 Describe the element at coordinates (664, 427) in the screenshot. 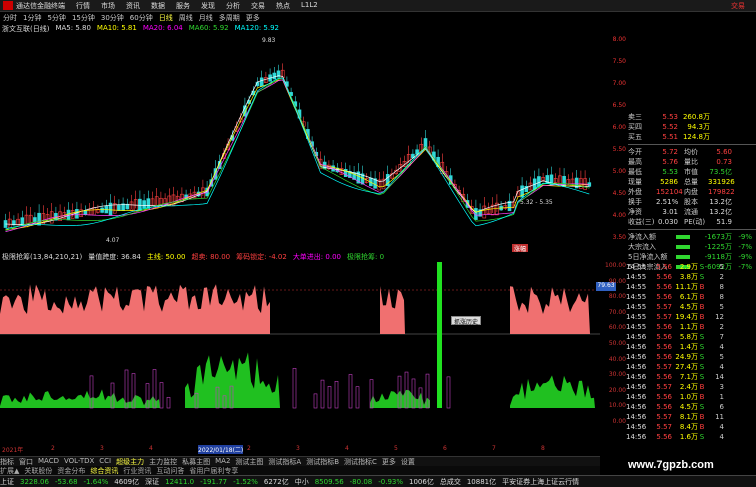

I see `tick-price: 5.57` at that location.